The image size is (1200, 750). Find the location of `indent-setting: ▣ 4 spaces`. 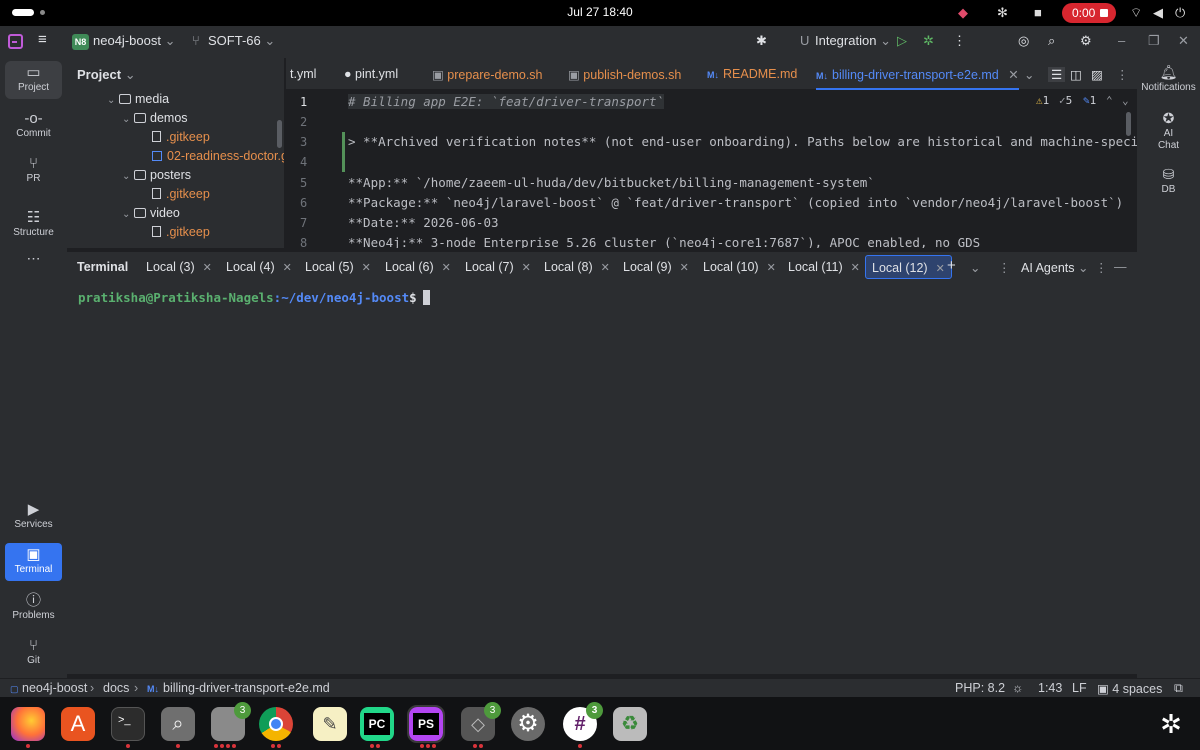

indent-setting: ▣ 4 spaces is located at coordinates (1129, 688).